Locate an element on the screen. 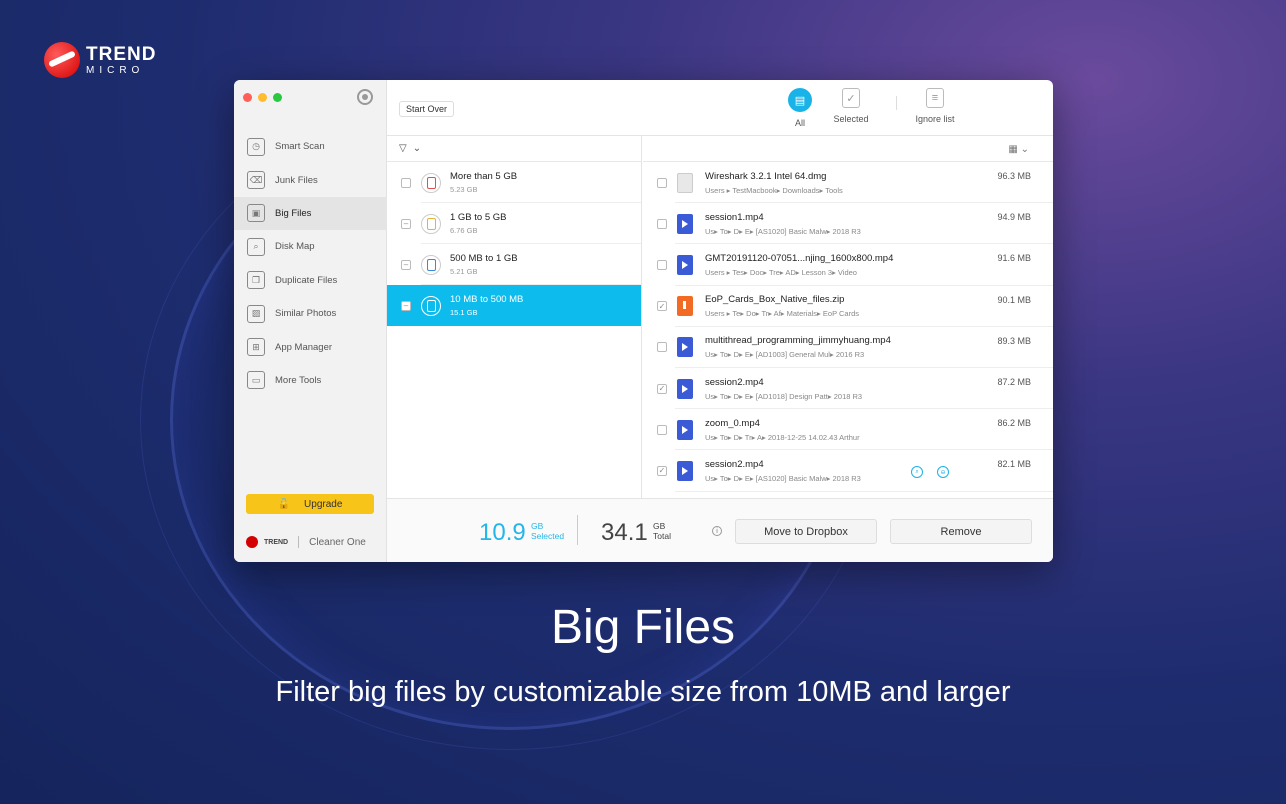  tab-selected: ✓ Selected is located at coordinates (851, 106).